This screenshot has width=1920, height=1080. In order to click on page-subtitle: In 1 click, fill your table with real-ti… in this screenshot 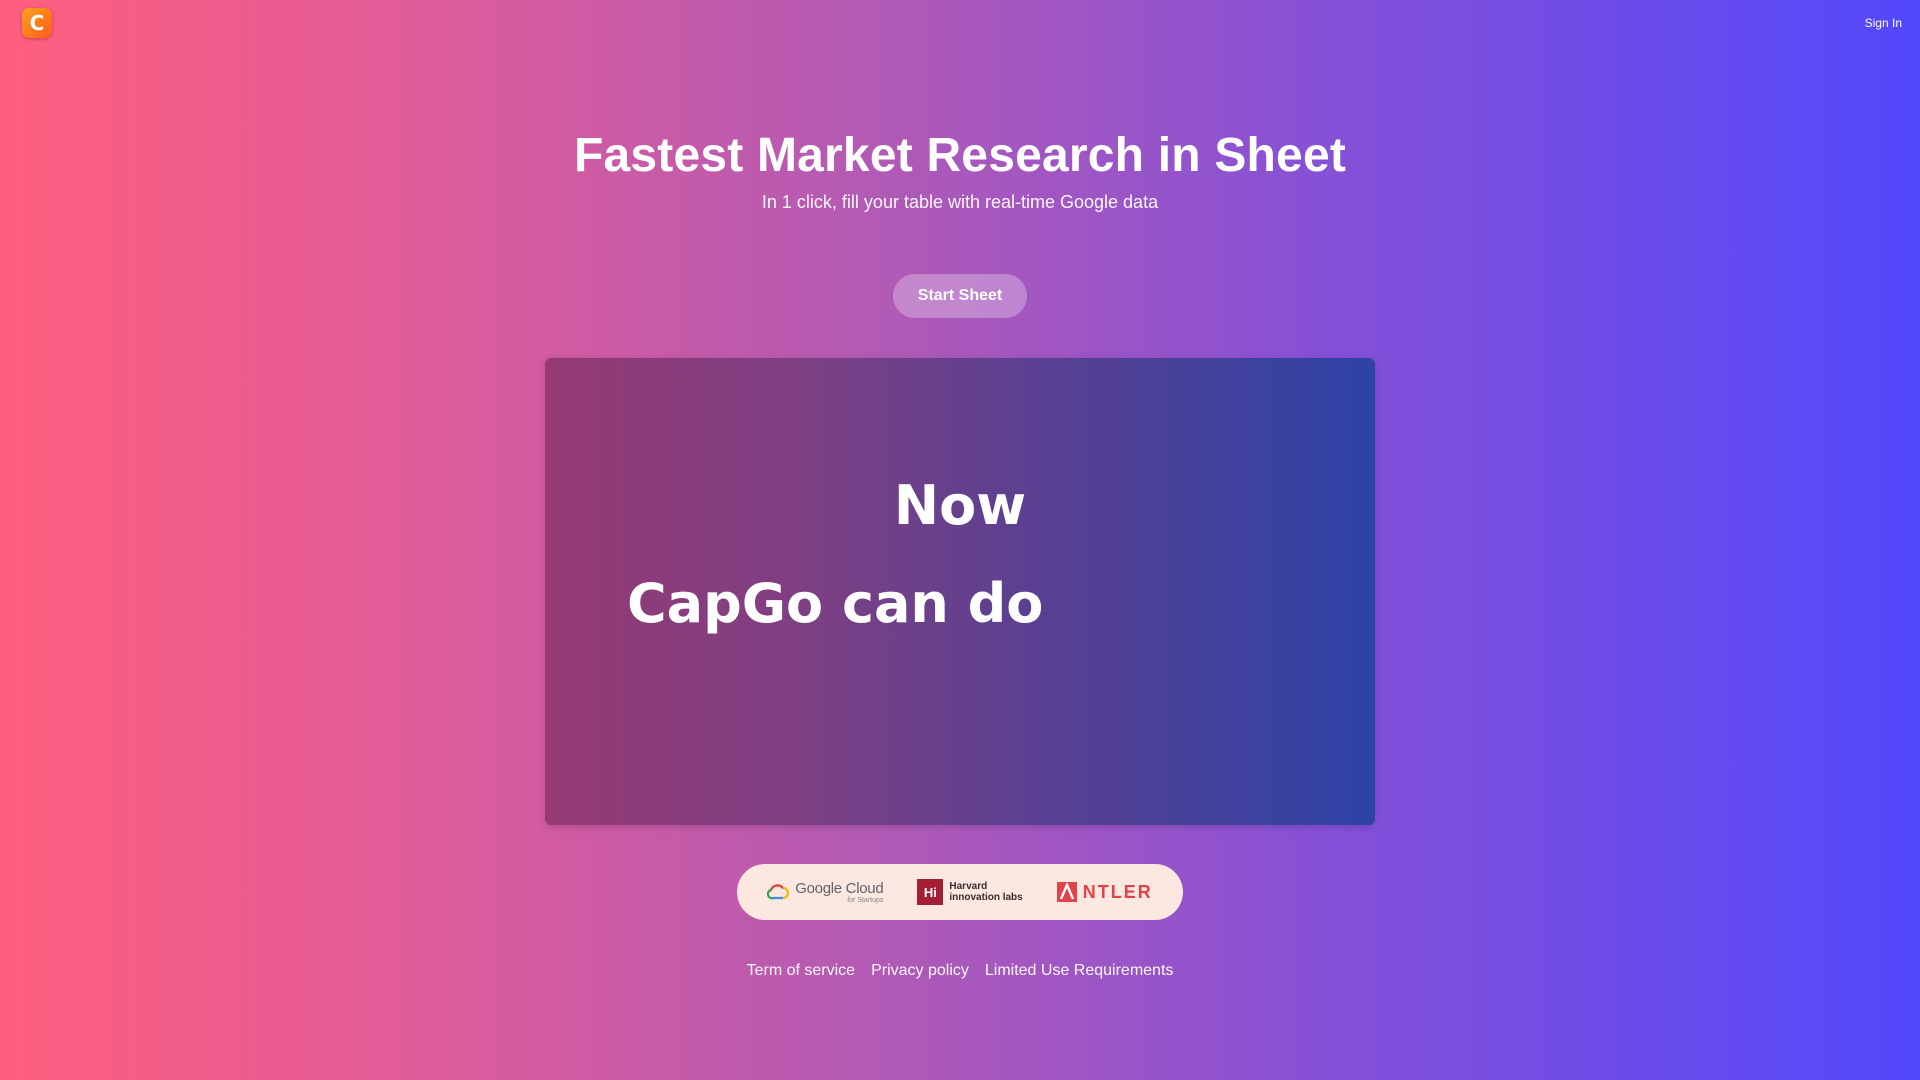, I will do `click(960, 202)`.